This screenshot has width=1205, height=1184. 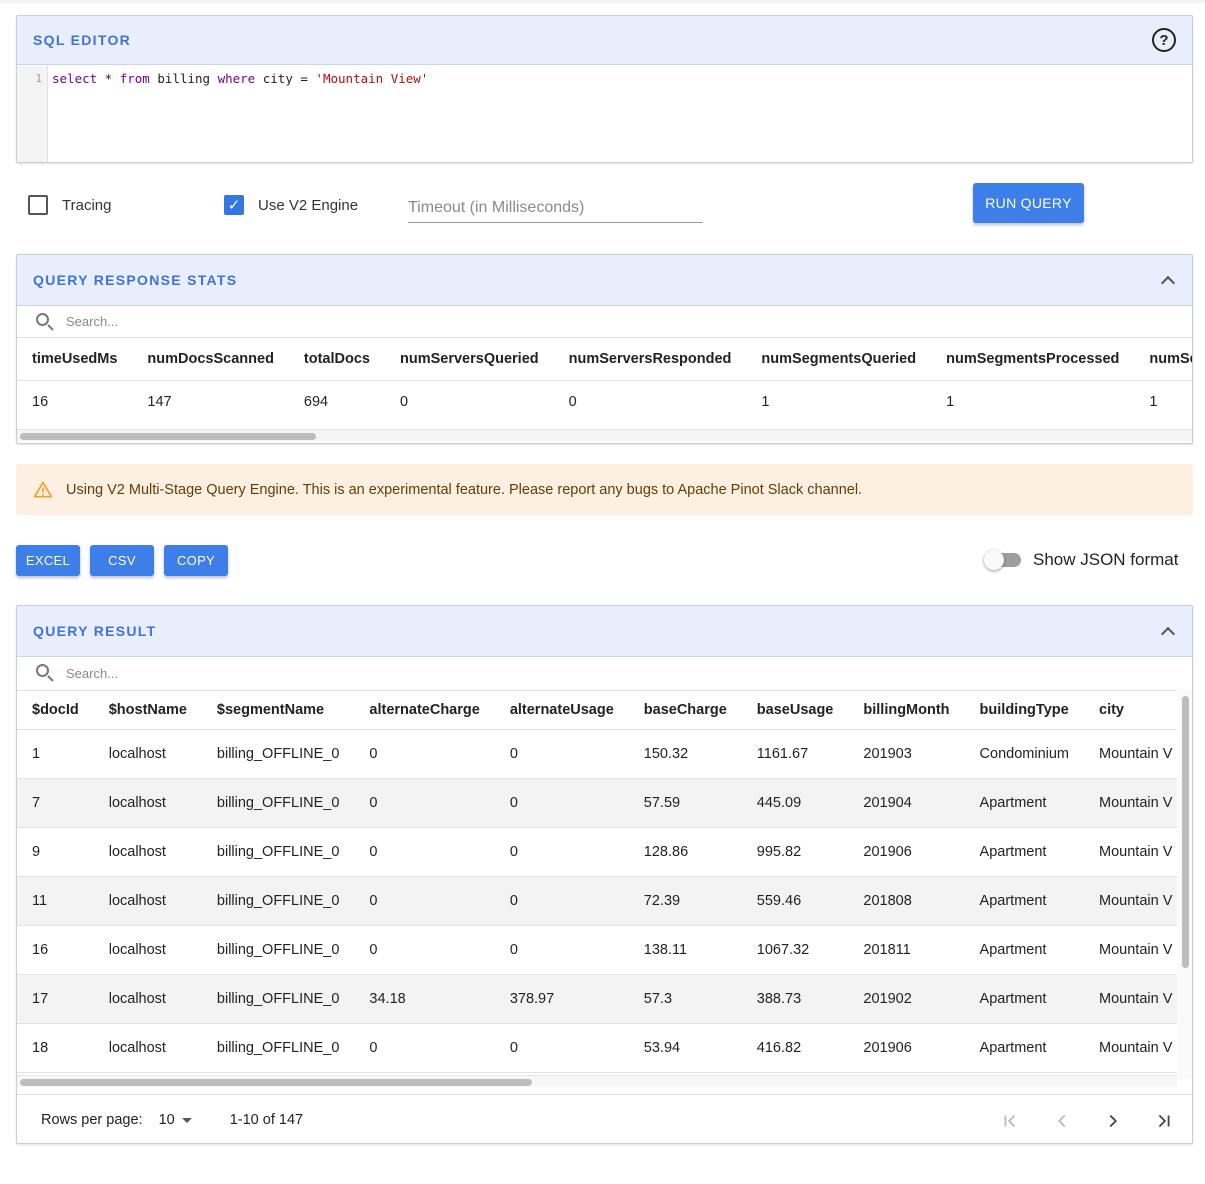 What do you see at coordinates (291, 205) in the screenshot?
I see `v2-engine-option: ✓ Use V2 Engine` at bounding box center [291, 205].